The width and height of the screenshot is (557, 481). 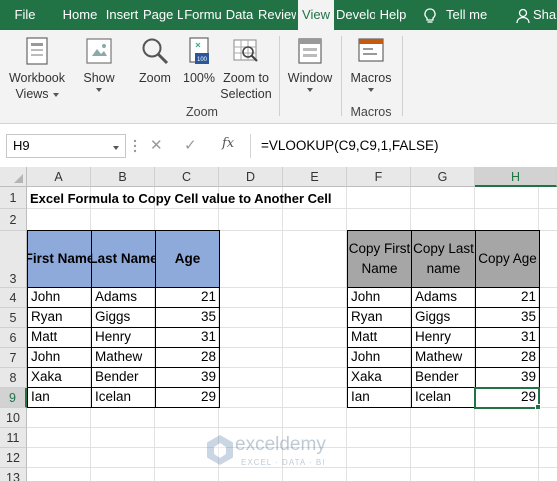 I want to click on table1-data-cell: Mathew, so click(x=123, y=357).